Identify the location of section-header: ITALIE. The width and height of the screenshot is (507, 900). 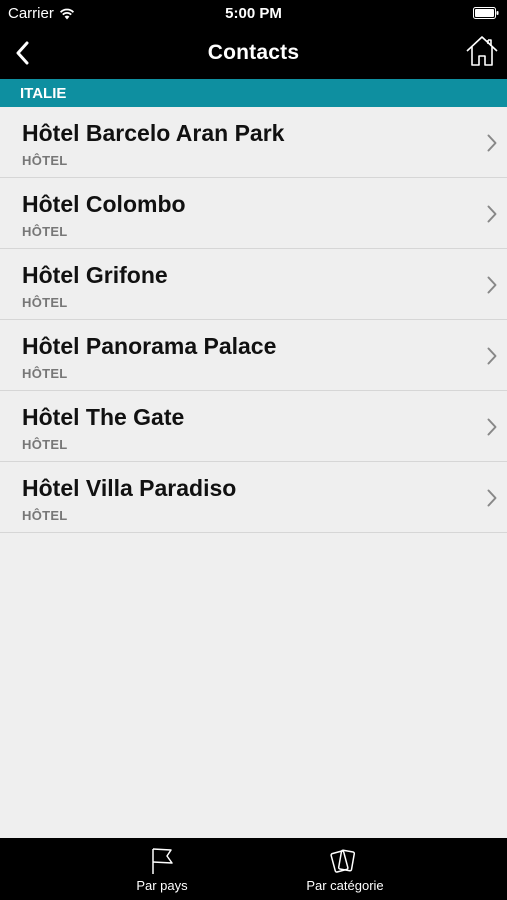
(253, 93).